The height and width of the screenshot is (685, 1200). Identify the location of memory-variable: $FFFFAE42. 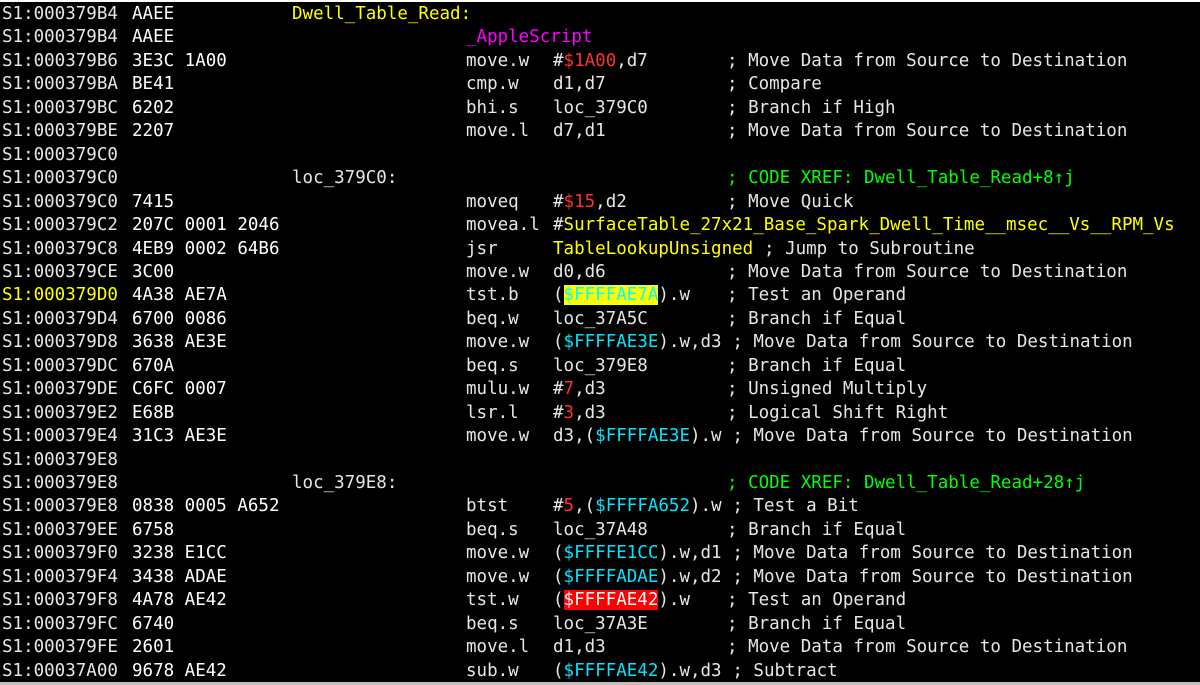
(611, 671).